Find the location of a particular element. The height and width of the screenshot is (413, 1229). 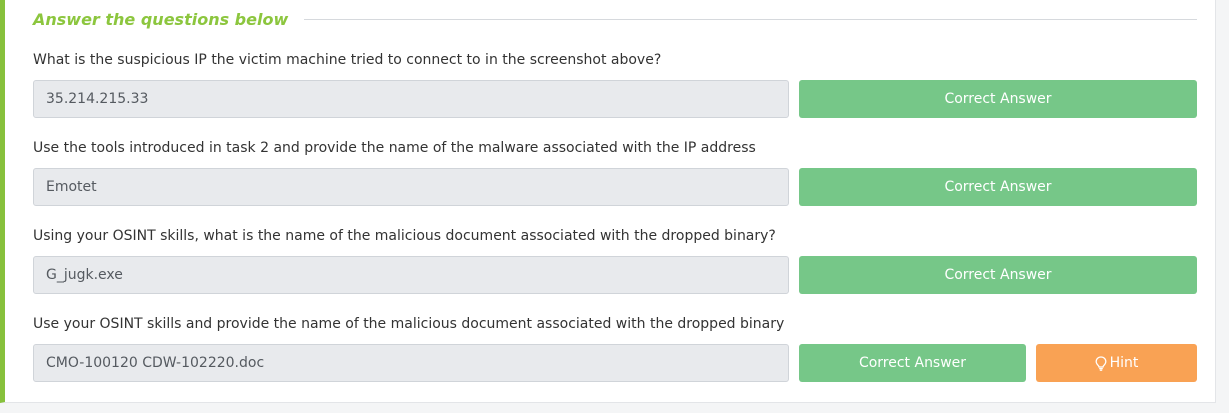

section-title: Answer the questions below is located at coordinates (161, 19).